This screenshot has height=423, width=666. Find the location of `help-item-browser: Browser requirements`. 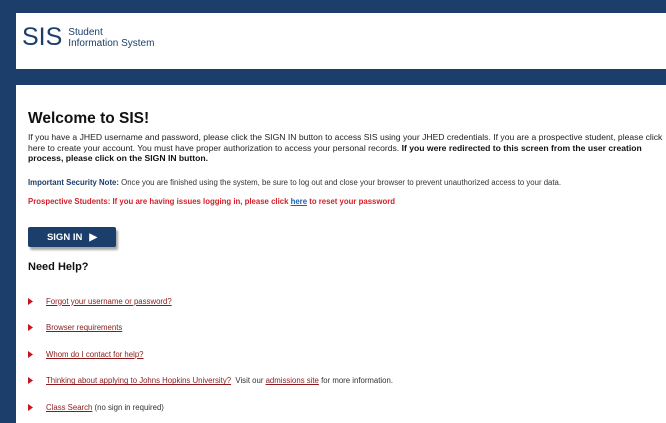

help-item-browser: Browser requirements is located at coordinates (210, 328).